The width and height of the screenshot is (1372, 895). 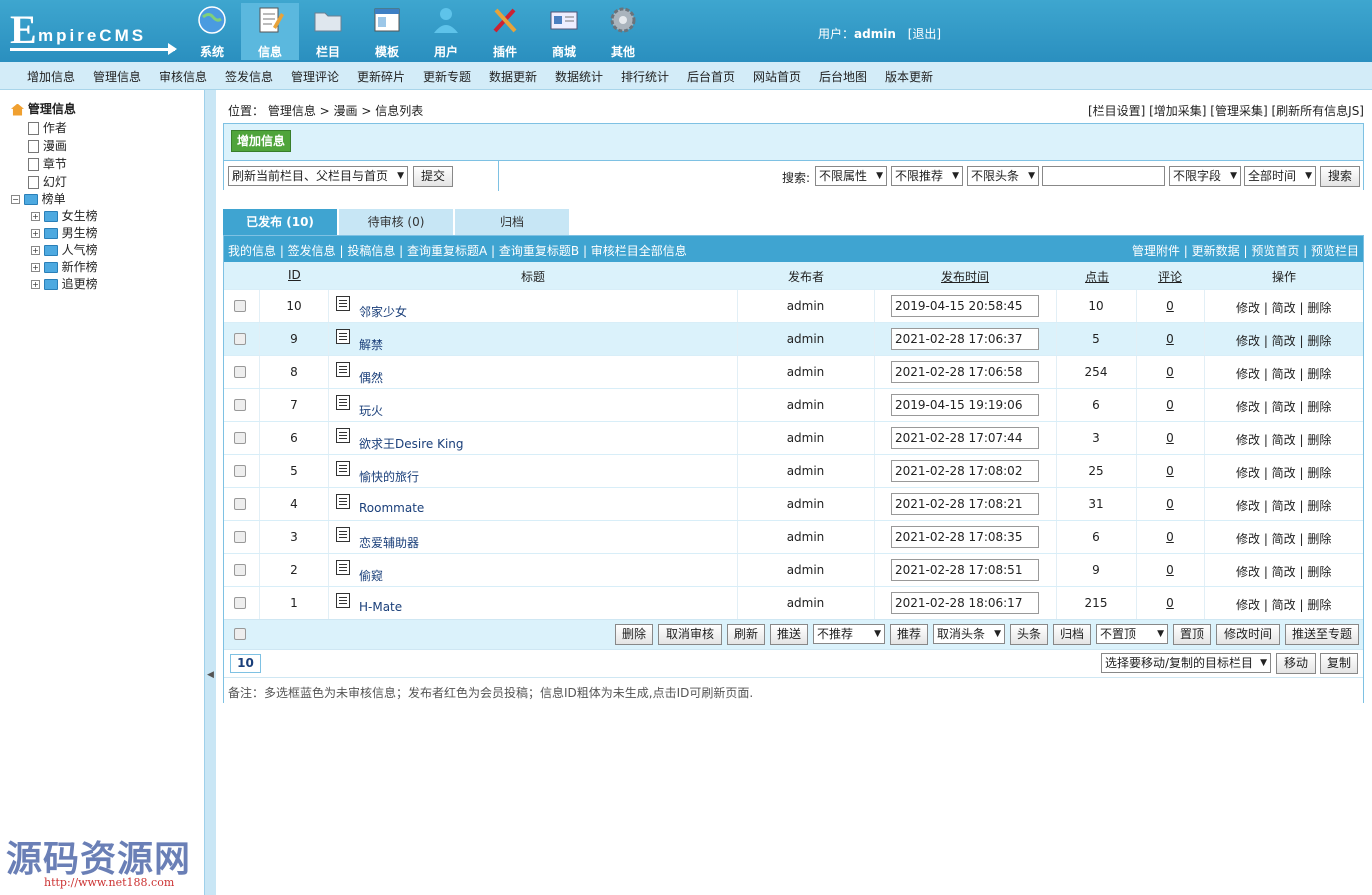 What do you see at coordinates (446, 31) in the screenshot?
I see `nav-user: 用户` at bounding box center [446, 31].